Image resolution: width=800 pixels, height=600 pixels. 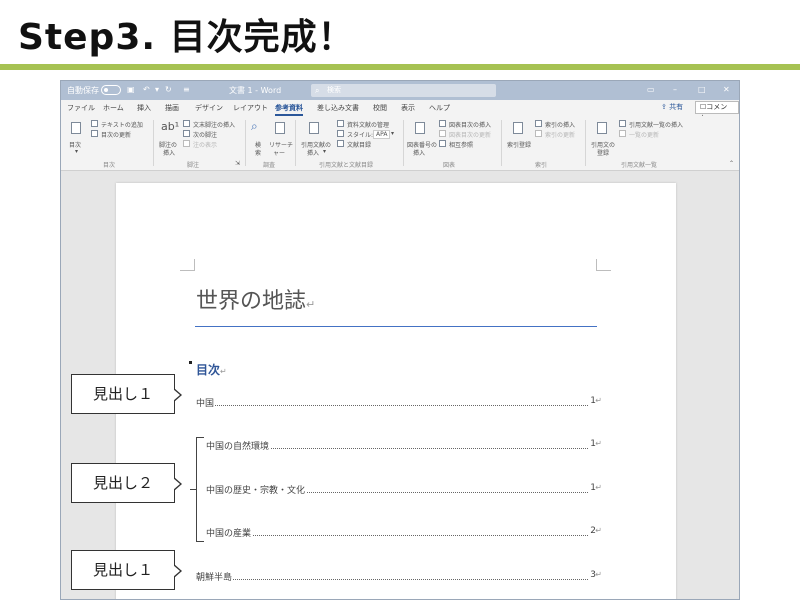 I want to click on autosave-toggle, so click(x=111, y=90).